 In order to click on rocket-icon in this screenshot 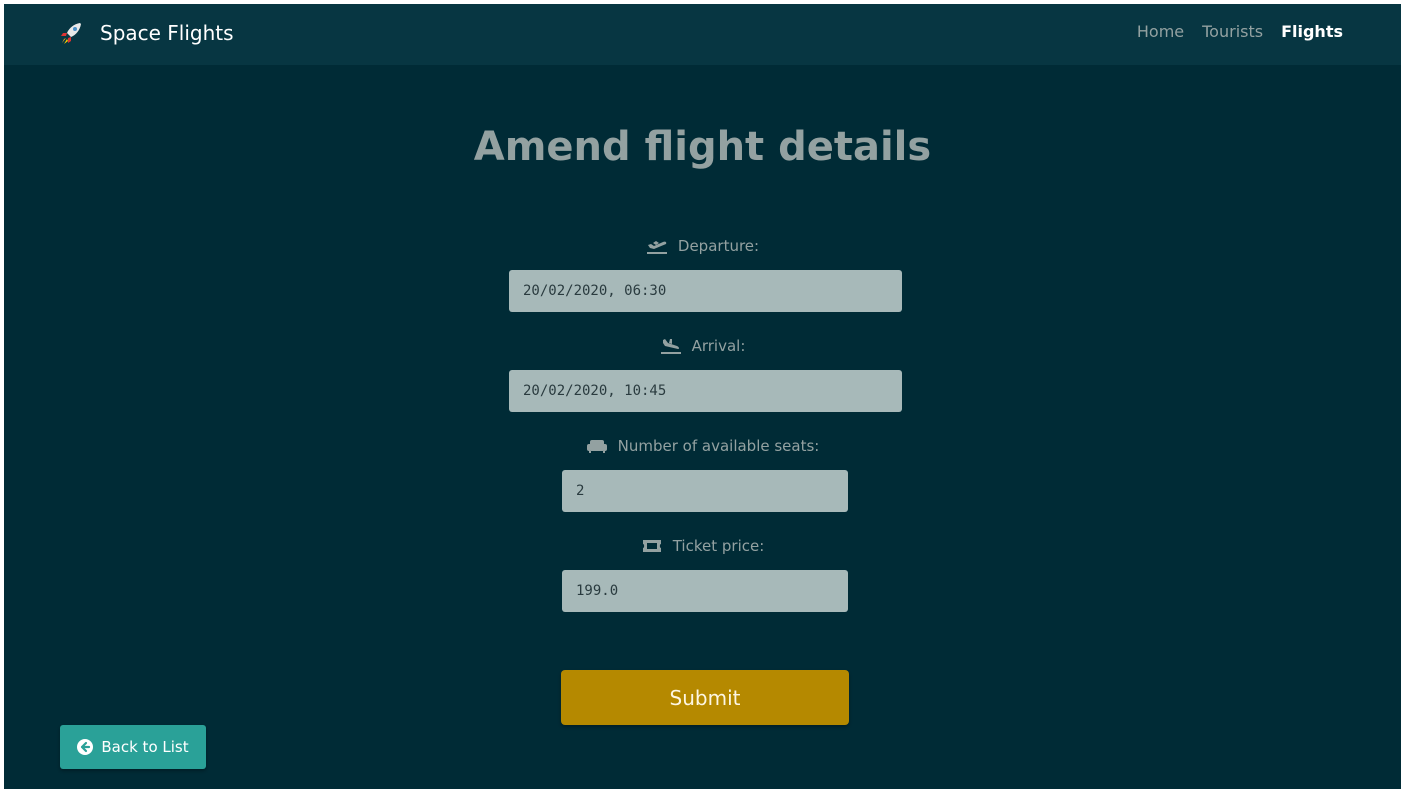, I will do `click(71, 33)`.